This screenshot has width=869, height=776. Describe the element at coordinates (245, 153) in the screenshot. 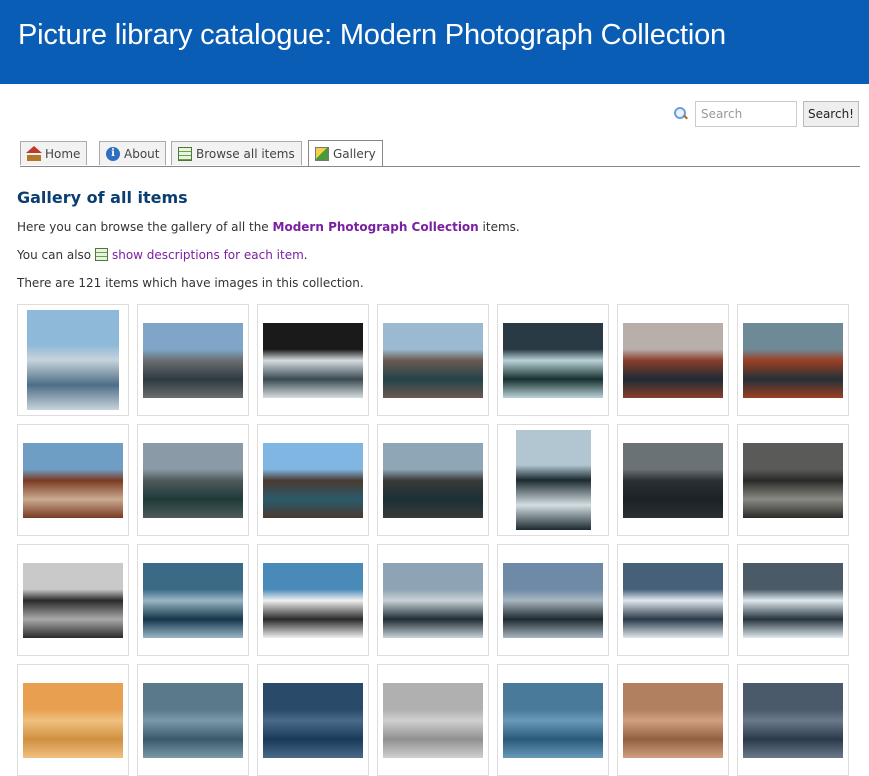

I see `tab-label: Browse all items` at that location.